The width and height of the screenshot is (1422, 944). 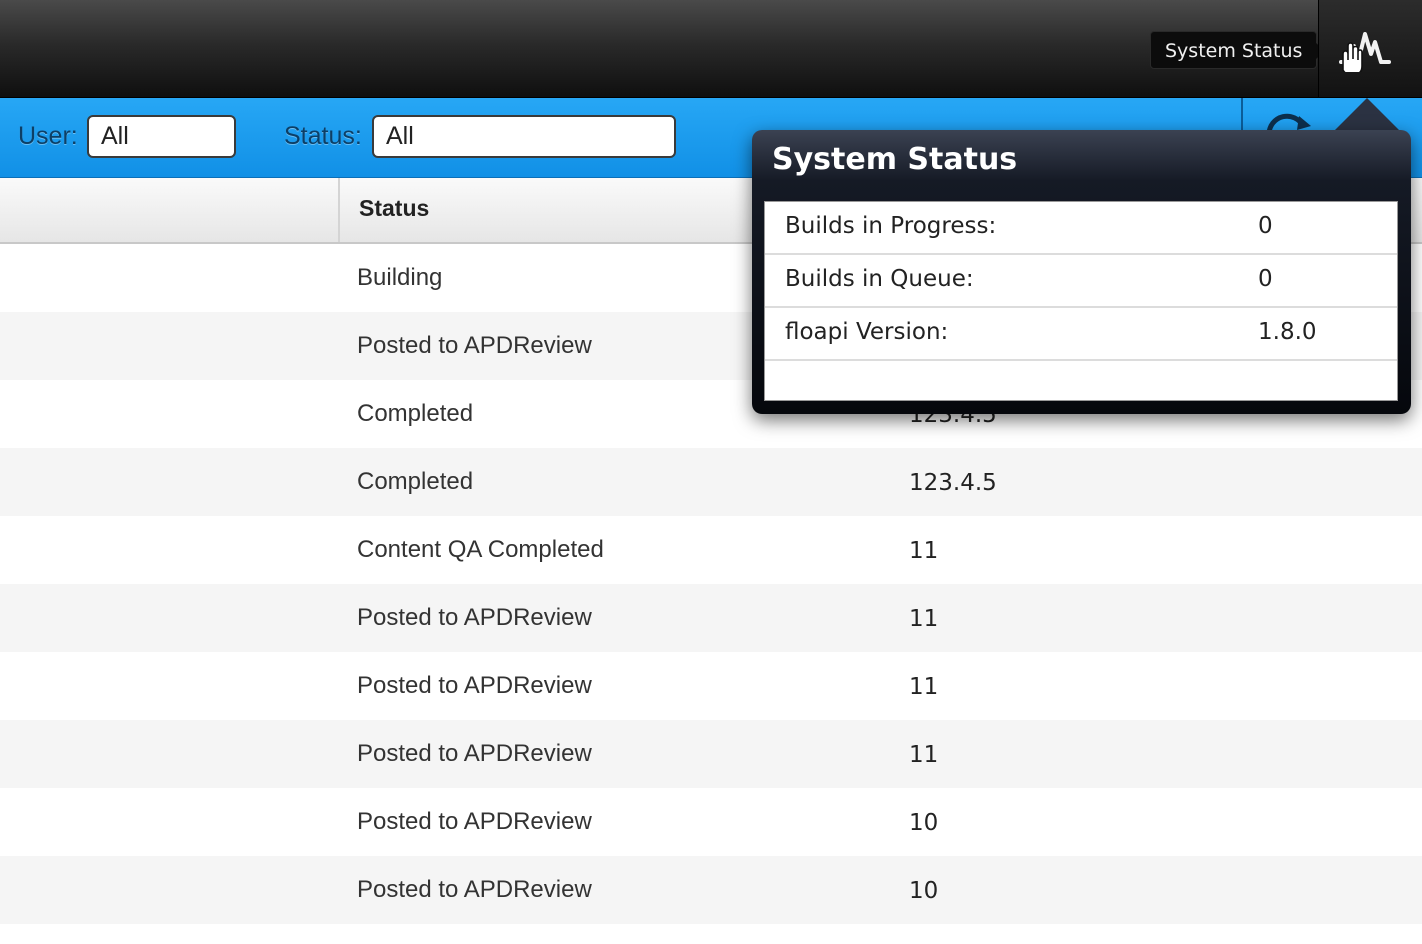 I want to click on stat-label: Builds in Progress:, so click(x=891, y=226).